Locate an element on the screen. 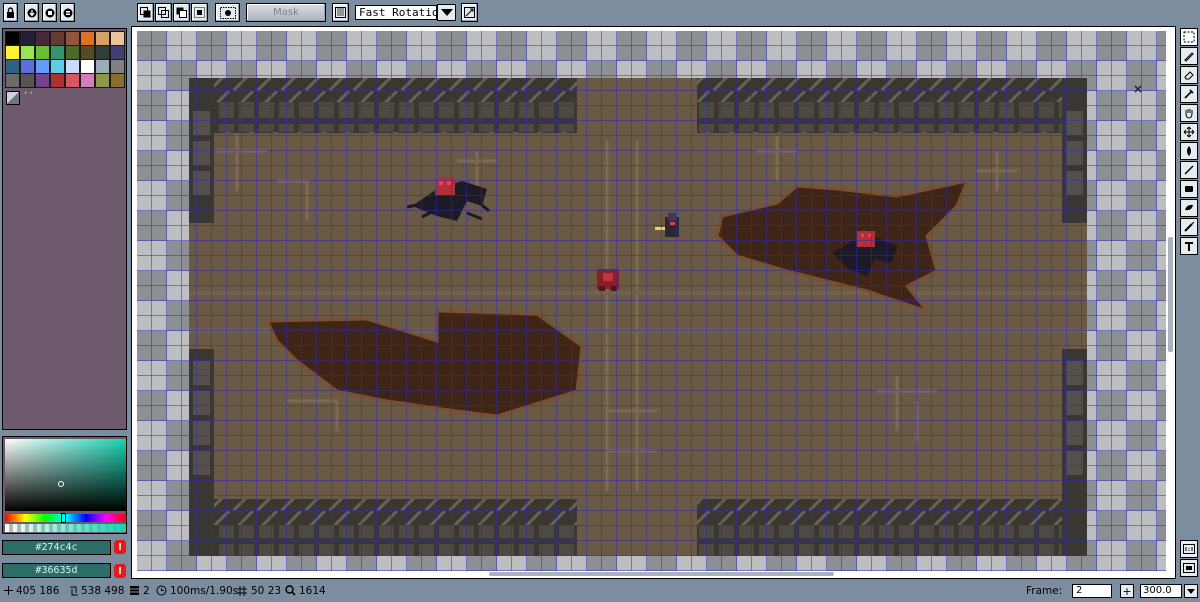  tool-bar is located at coordinates (1189, 142).